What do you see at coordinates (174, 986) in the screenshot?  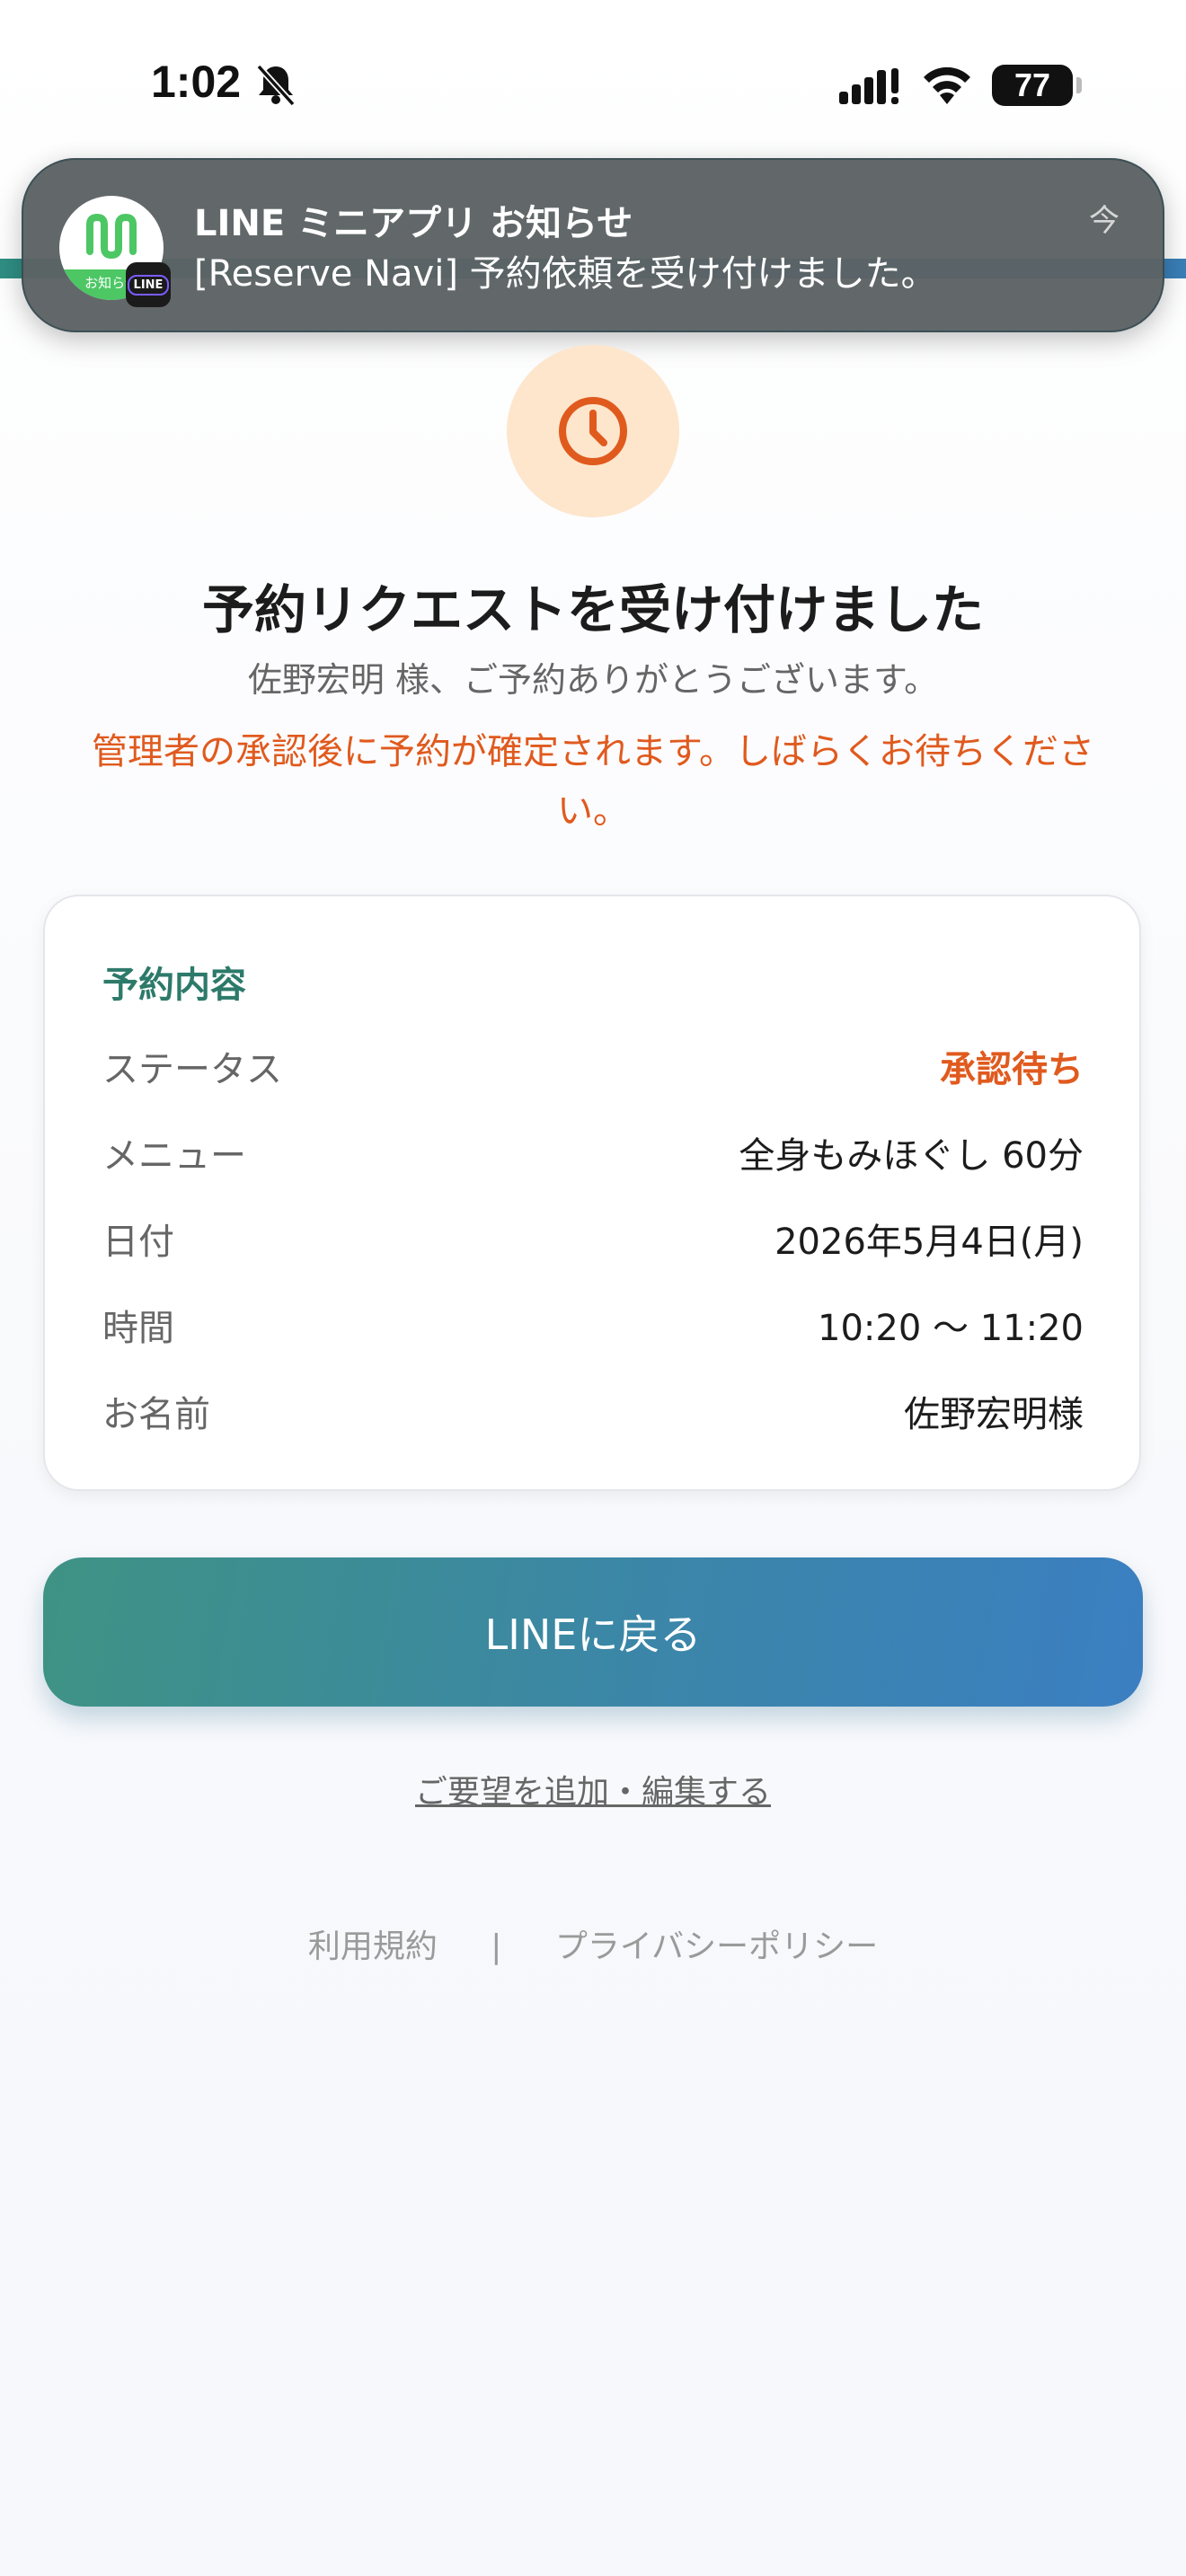 I see `card-heading: 予約内容` at bounding box center [174, 986].